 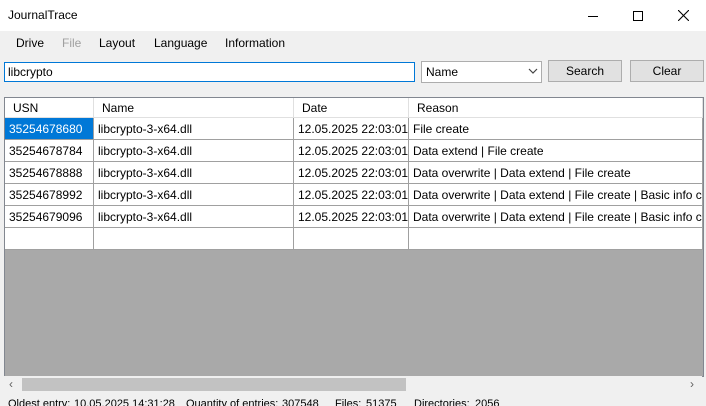 I want to click on column-header-usn: USN, so click(x=49, y=108).